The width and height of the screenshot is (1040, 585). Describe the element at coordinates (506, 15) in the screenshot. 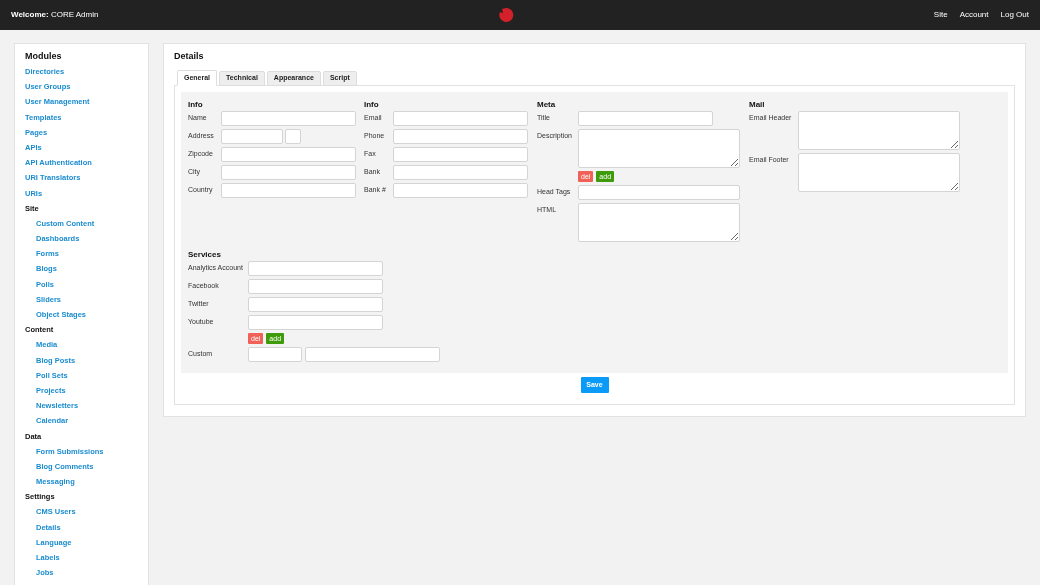

I see `logo-icon` at that location.